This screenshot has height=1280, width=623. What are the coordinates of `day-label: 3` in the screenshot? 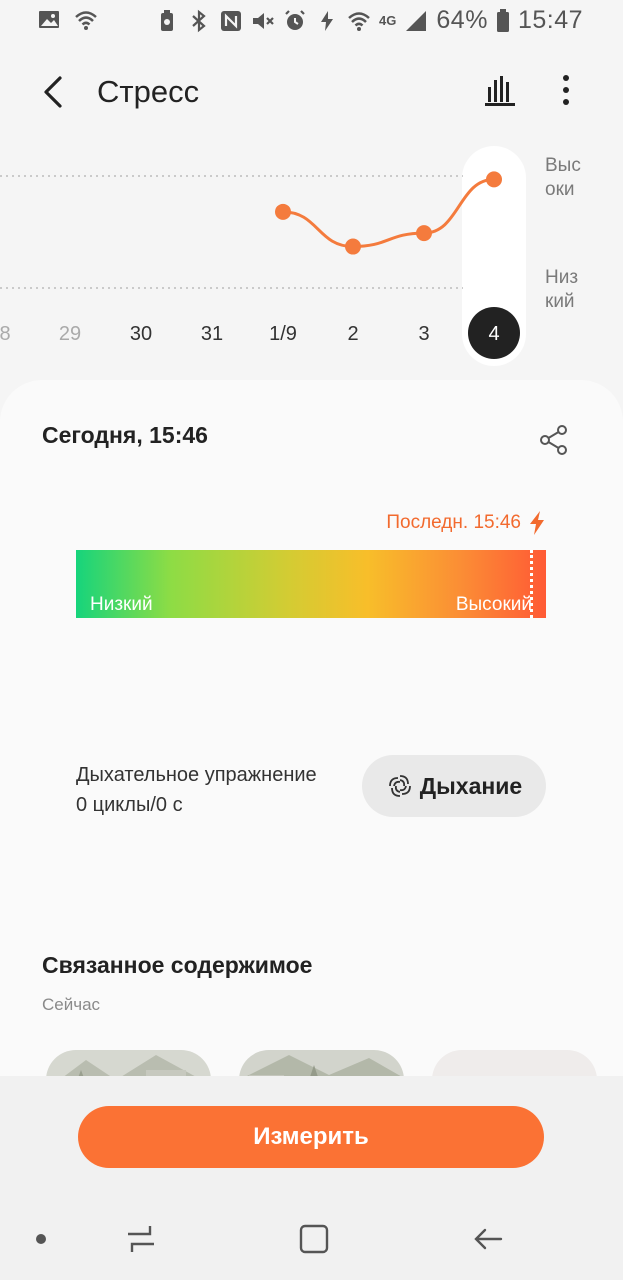 It's located at (423, 334).